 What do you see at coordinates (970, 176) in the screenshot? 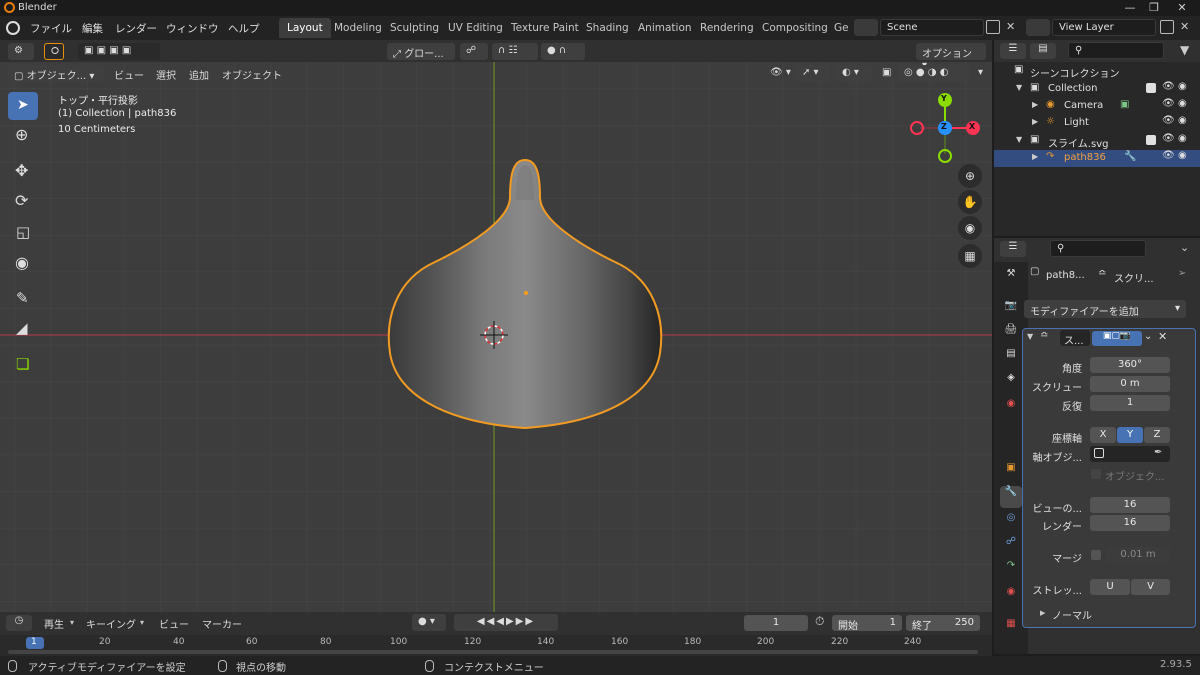
I see `zoom-icon: ⊕` at bounding box center [970, 176].